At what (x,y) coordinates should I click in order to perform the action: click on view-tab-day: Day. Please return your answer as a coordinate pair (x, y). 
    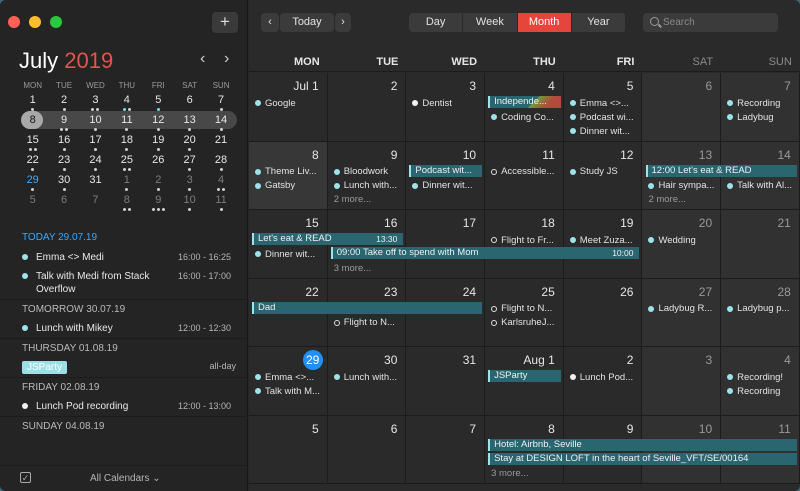
    Looking at the image, I should click on (436, 22).